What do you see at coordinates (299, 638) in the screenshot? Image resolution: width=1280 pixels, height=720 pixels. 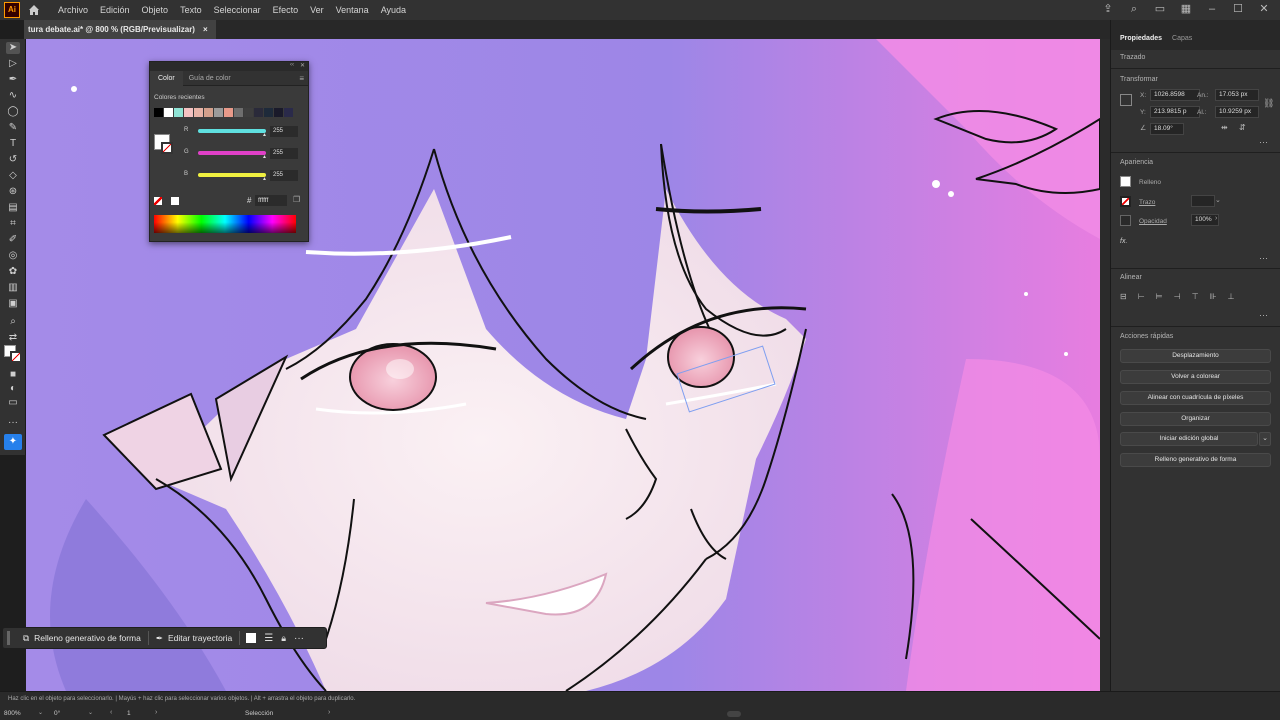 I see `more-options-icon: ···` at bounding box center [299, 638].